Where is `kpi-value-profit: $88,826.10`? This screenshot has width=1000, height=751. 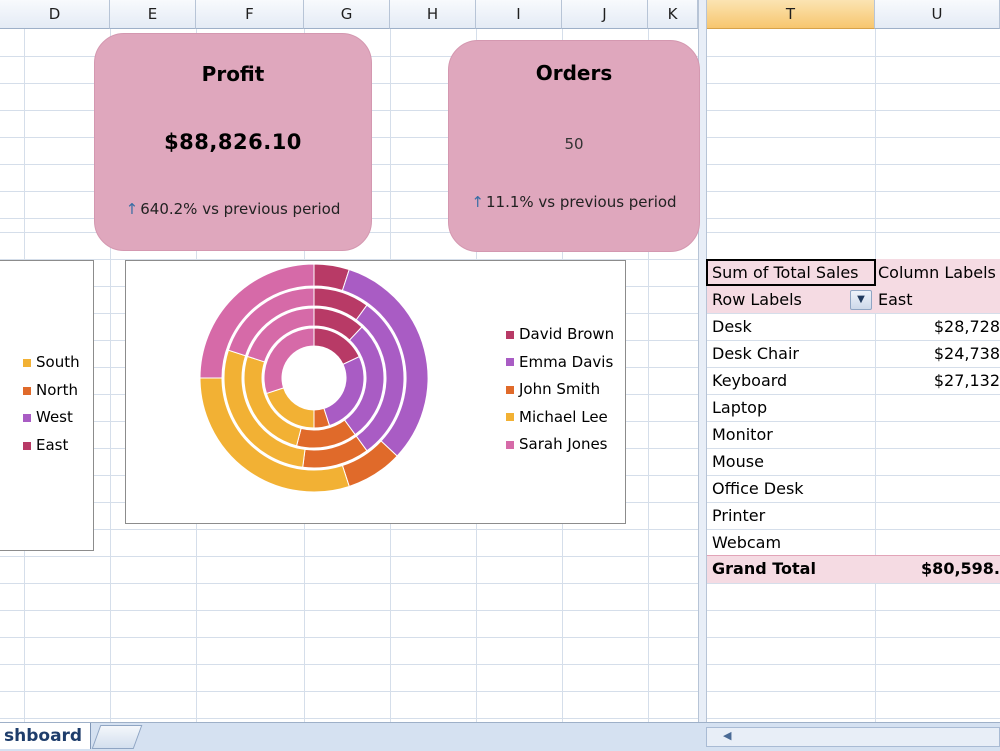
kpi-value-profit: $88,826.10 is located at coordinates (233, 142).